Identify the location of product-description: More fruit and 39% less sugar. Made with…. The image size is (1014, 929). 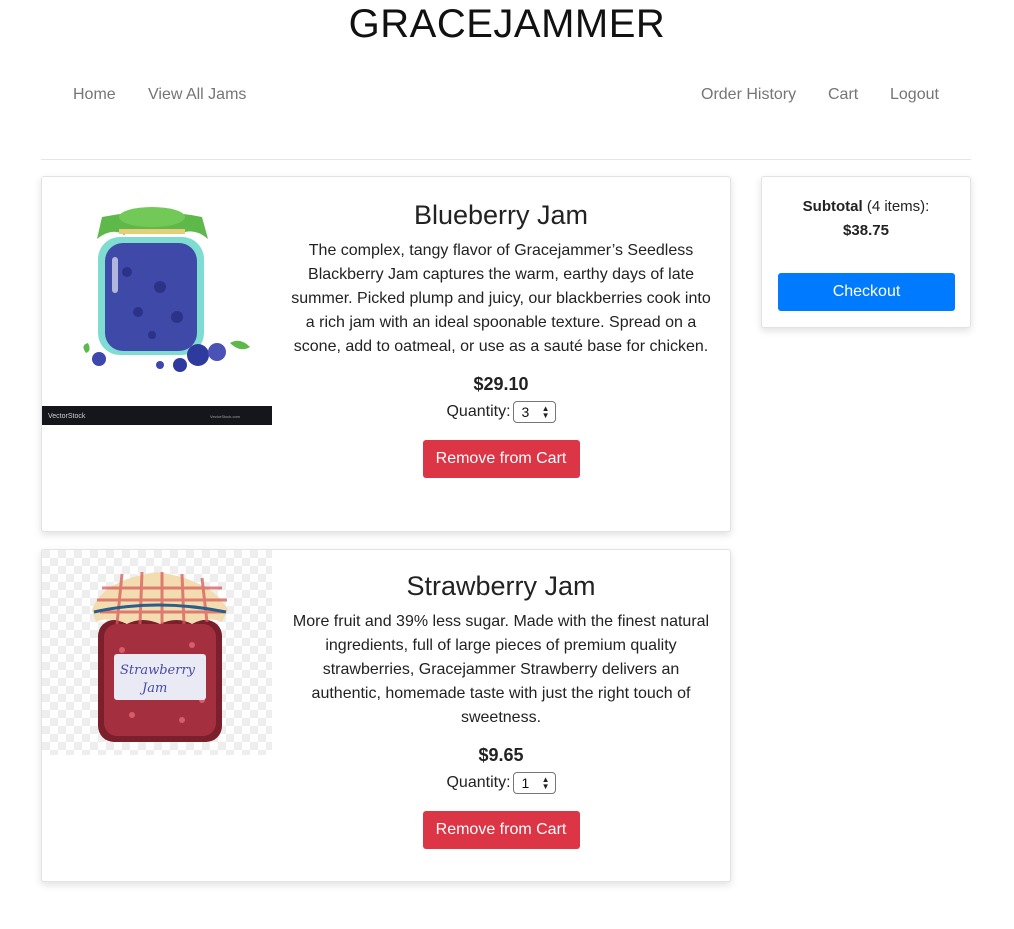
(501, 669).